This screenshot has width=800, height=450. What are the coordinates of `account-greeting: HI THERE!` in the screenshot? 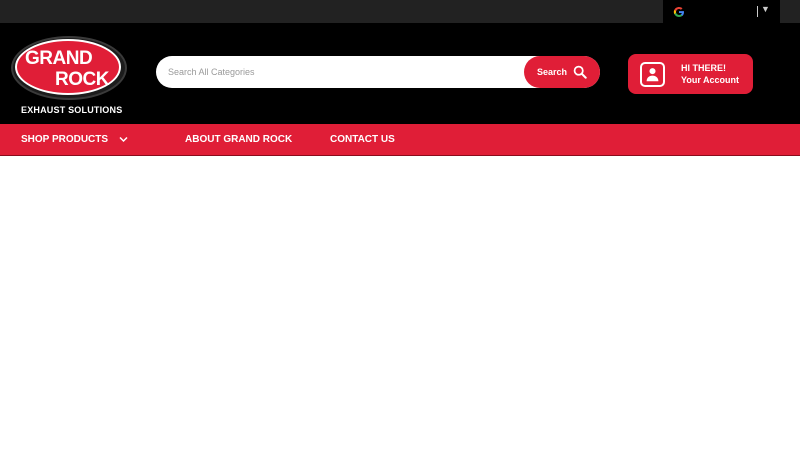 It's located at (703, 68).